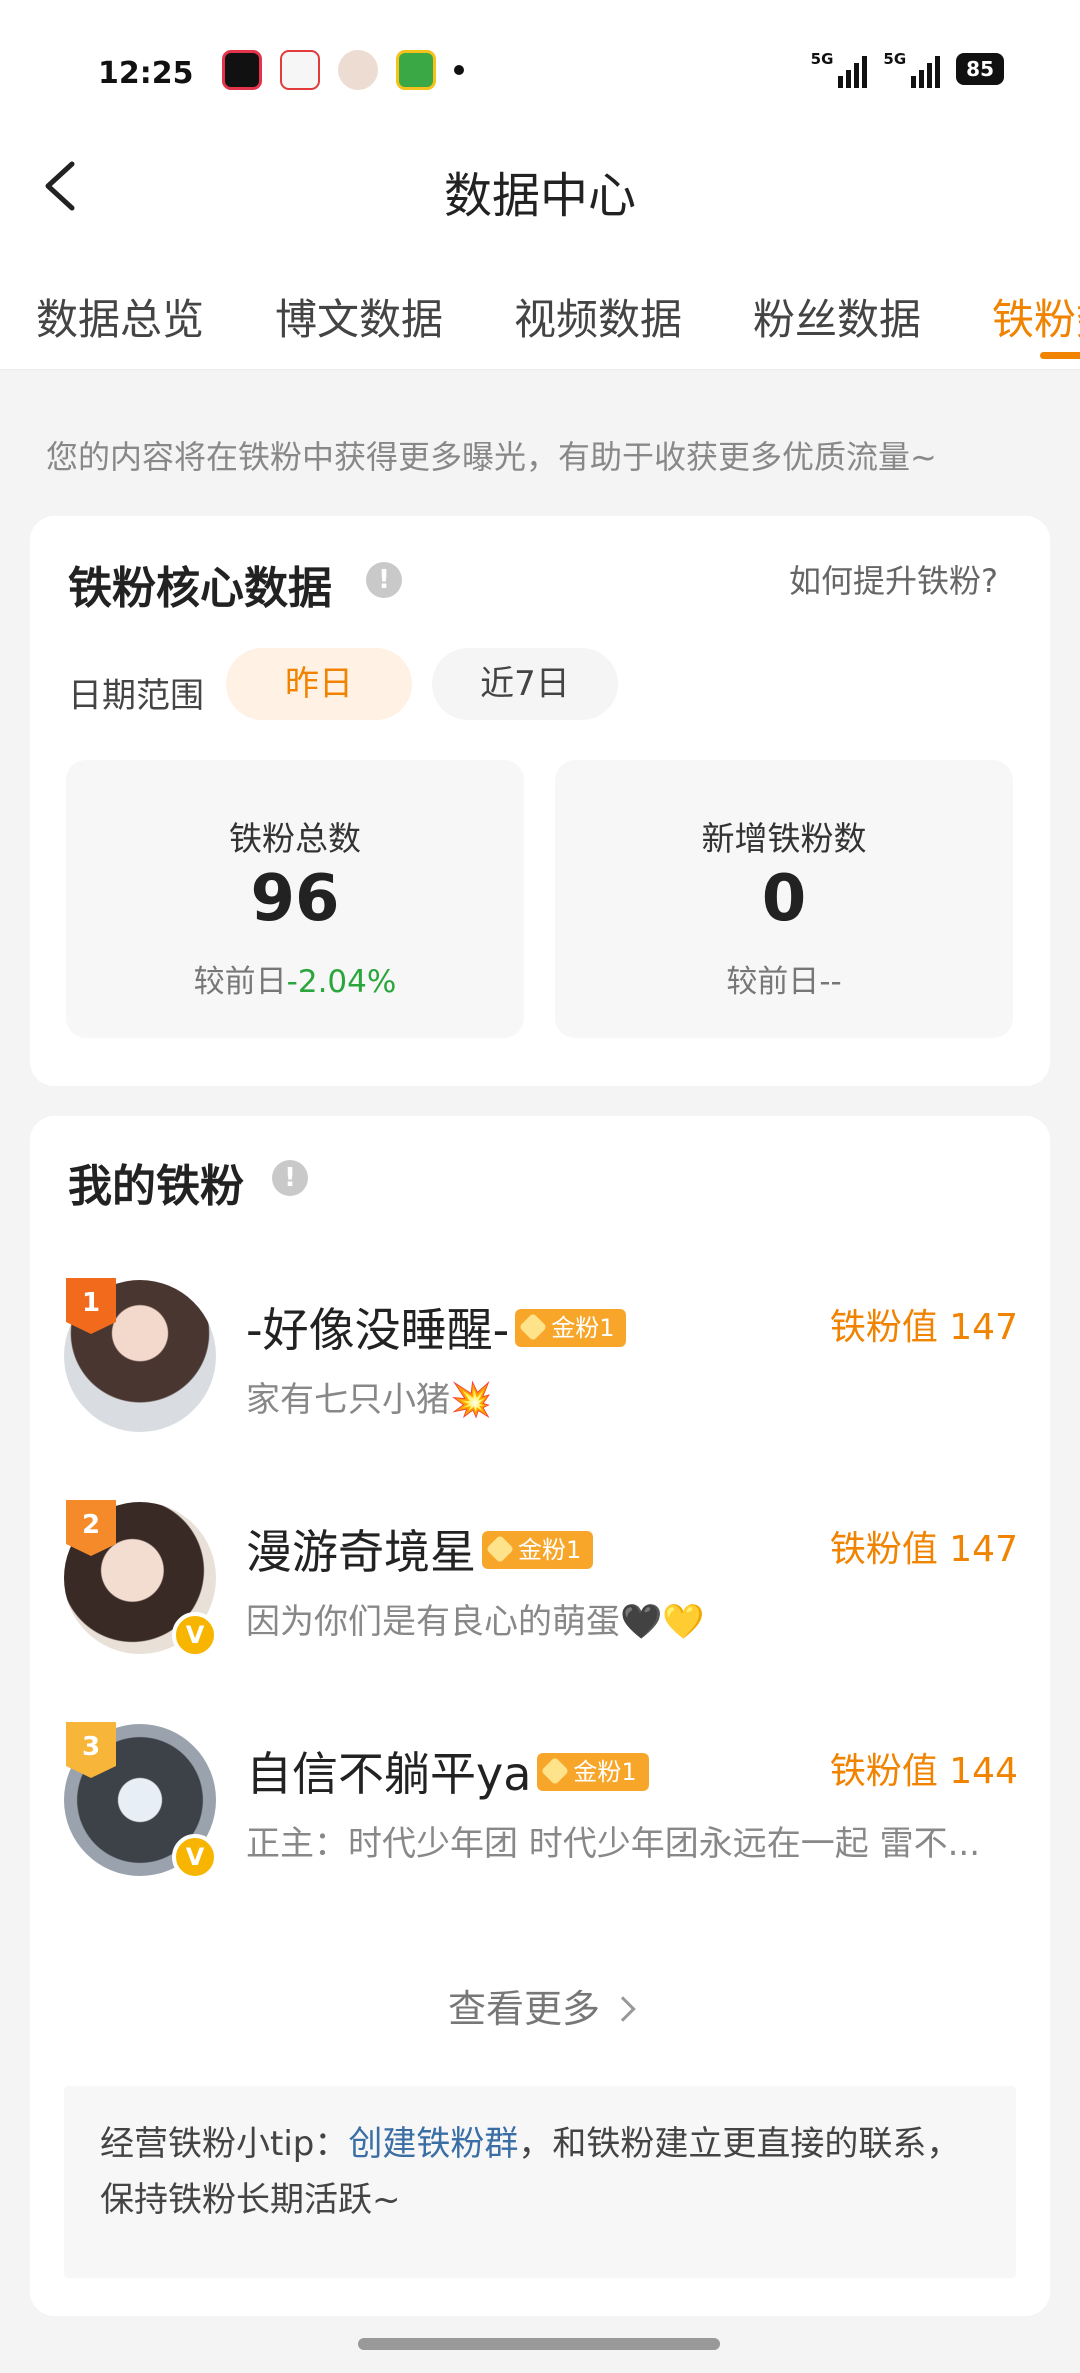  What do you see at coordinates (319, 684) in the screenshot?
I see `chip-yesterday: 昨日` at bounding box center [319, 684].